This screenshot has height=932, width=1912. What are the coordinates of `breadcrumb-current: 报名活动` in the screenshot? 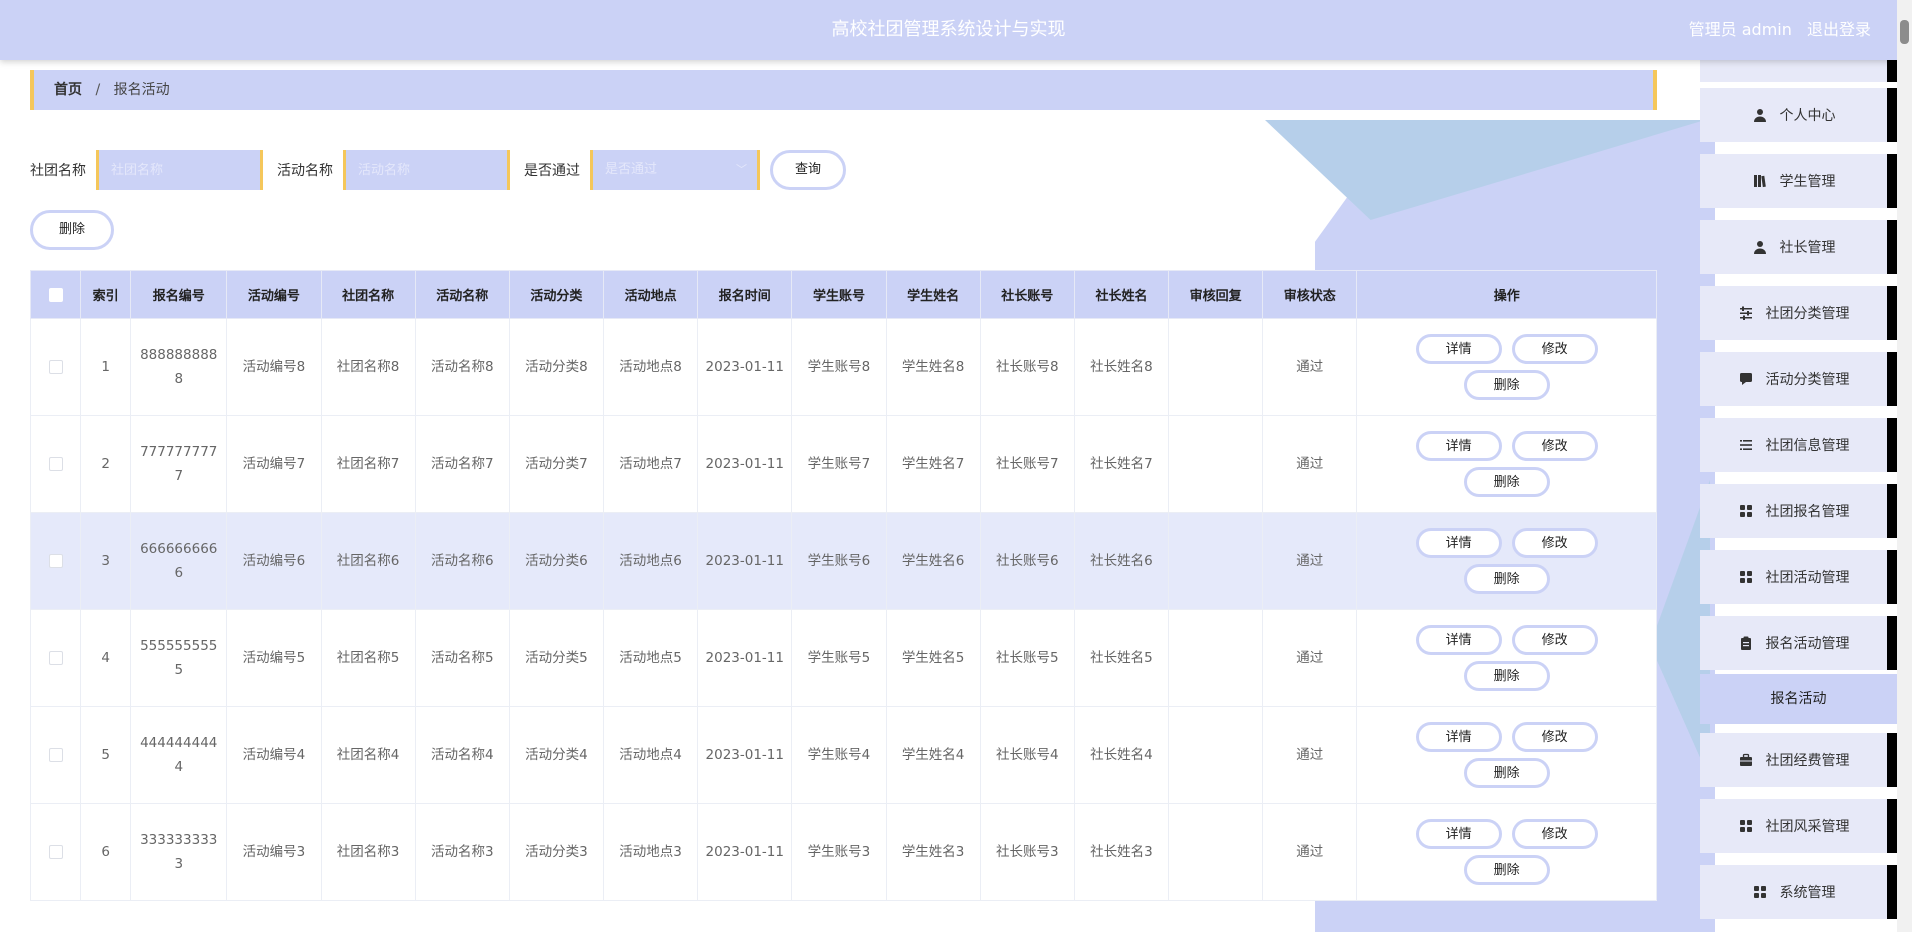 It's located at (141, 90).